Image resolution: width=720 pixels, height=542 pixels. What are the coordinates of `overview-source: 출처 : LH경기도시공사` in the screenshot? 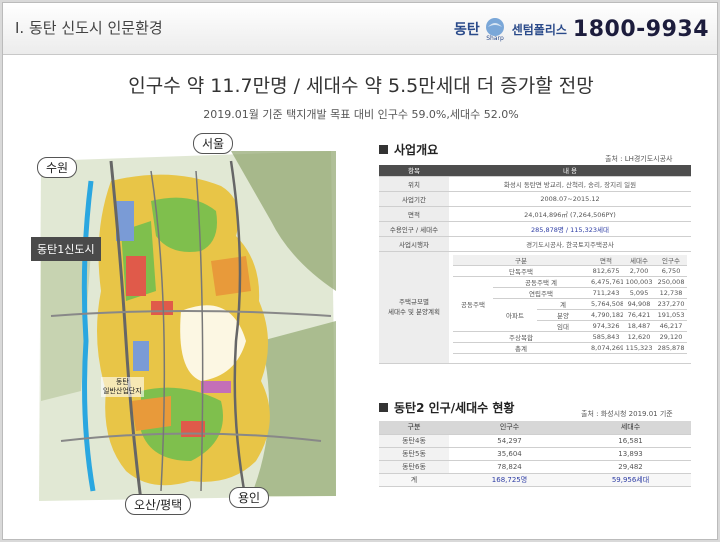 It's located at (639, 159).